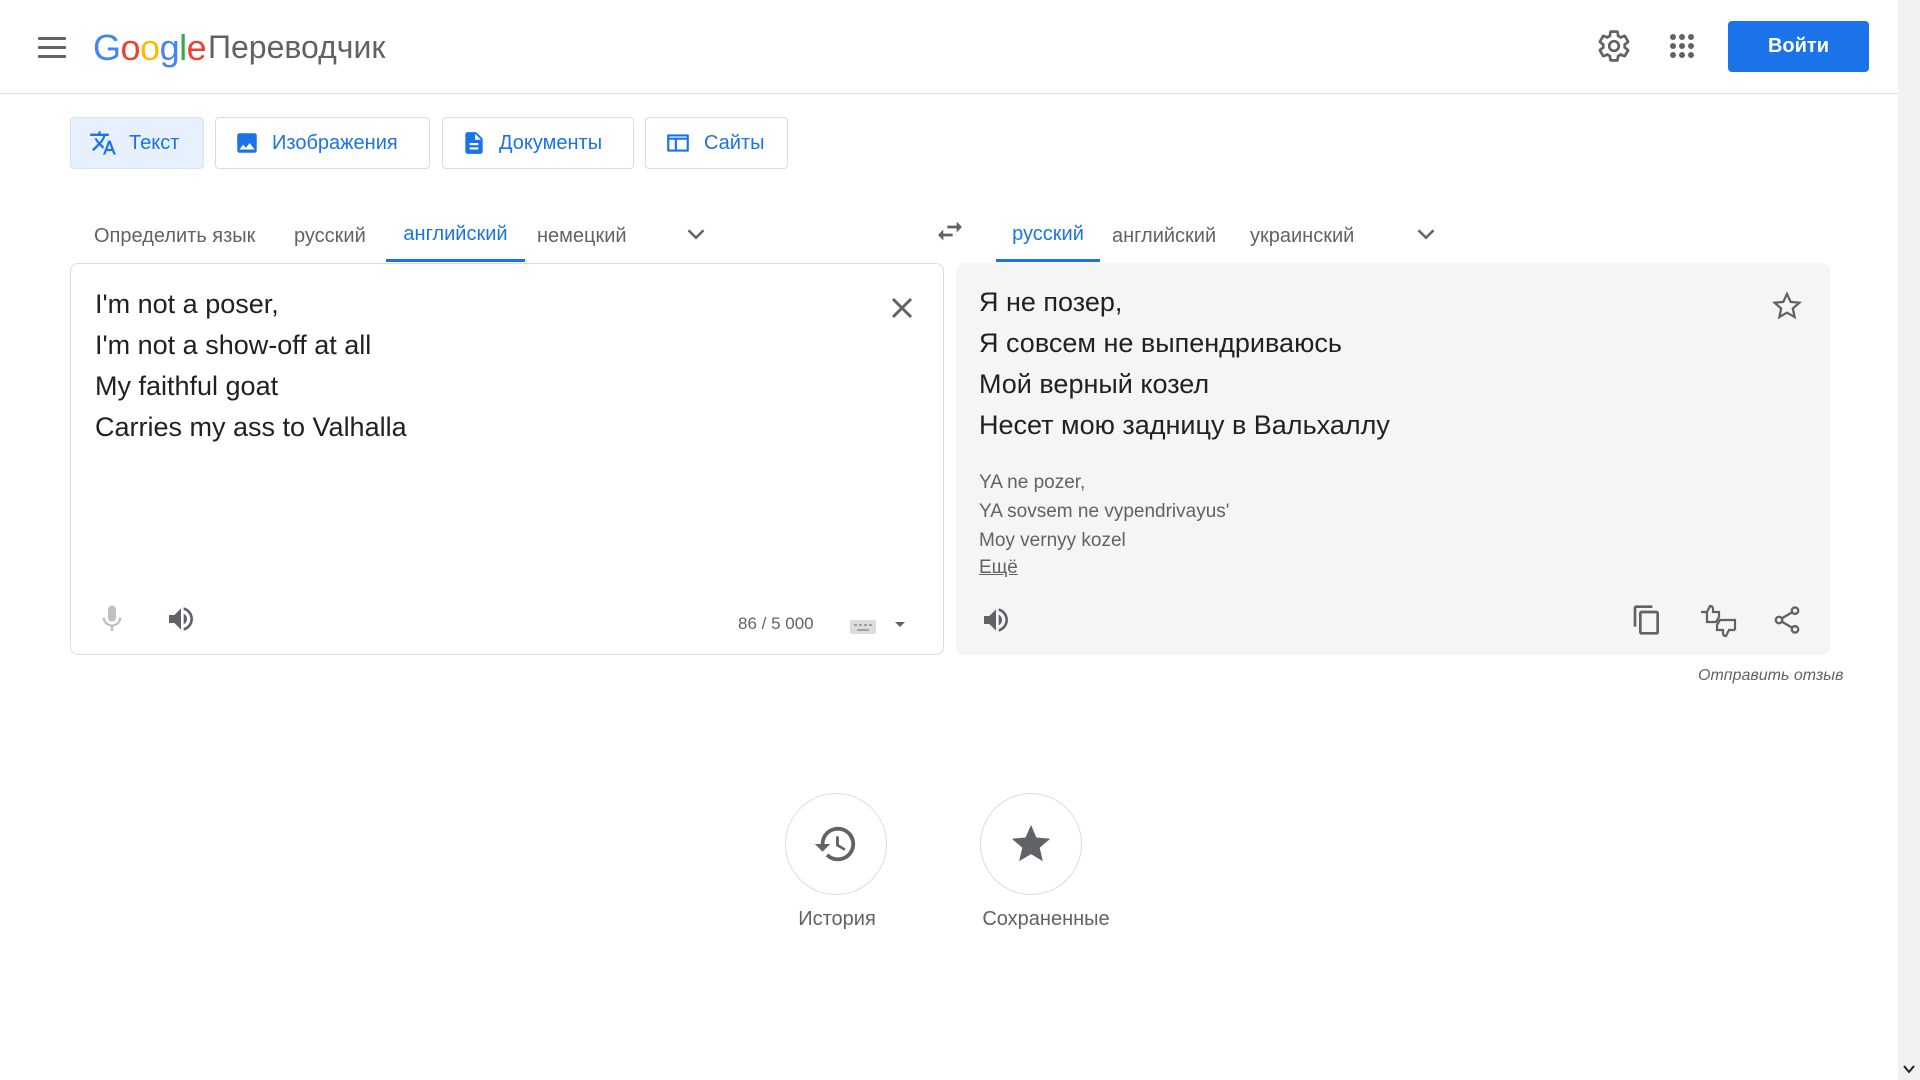 The image size is (1920, 1080). Describe the element at coordinates (233, 345) in the screenshot. I see `source-line: I'm not a show-off at all` at that location.